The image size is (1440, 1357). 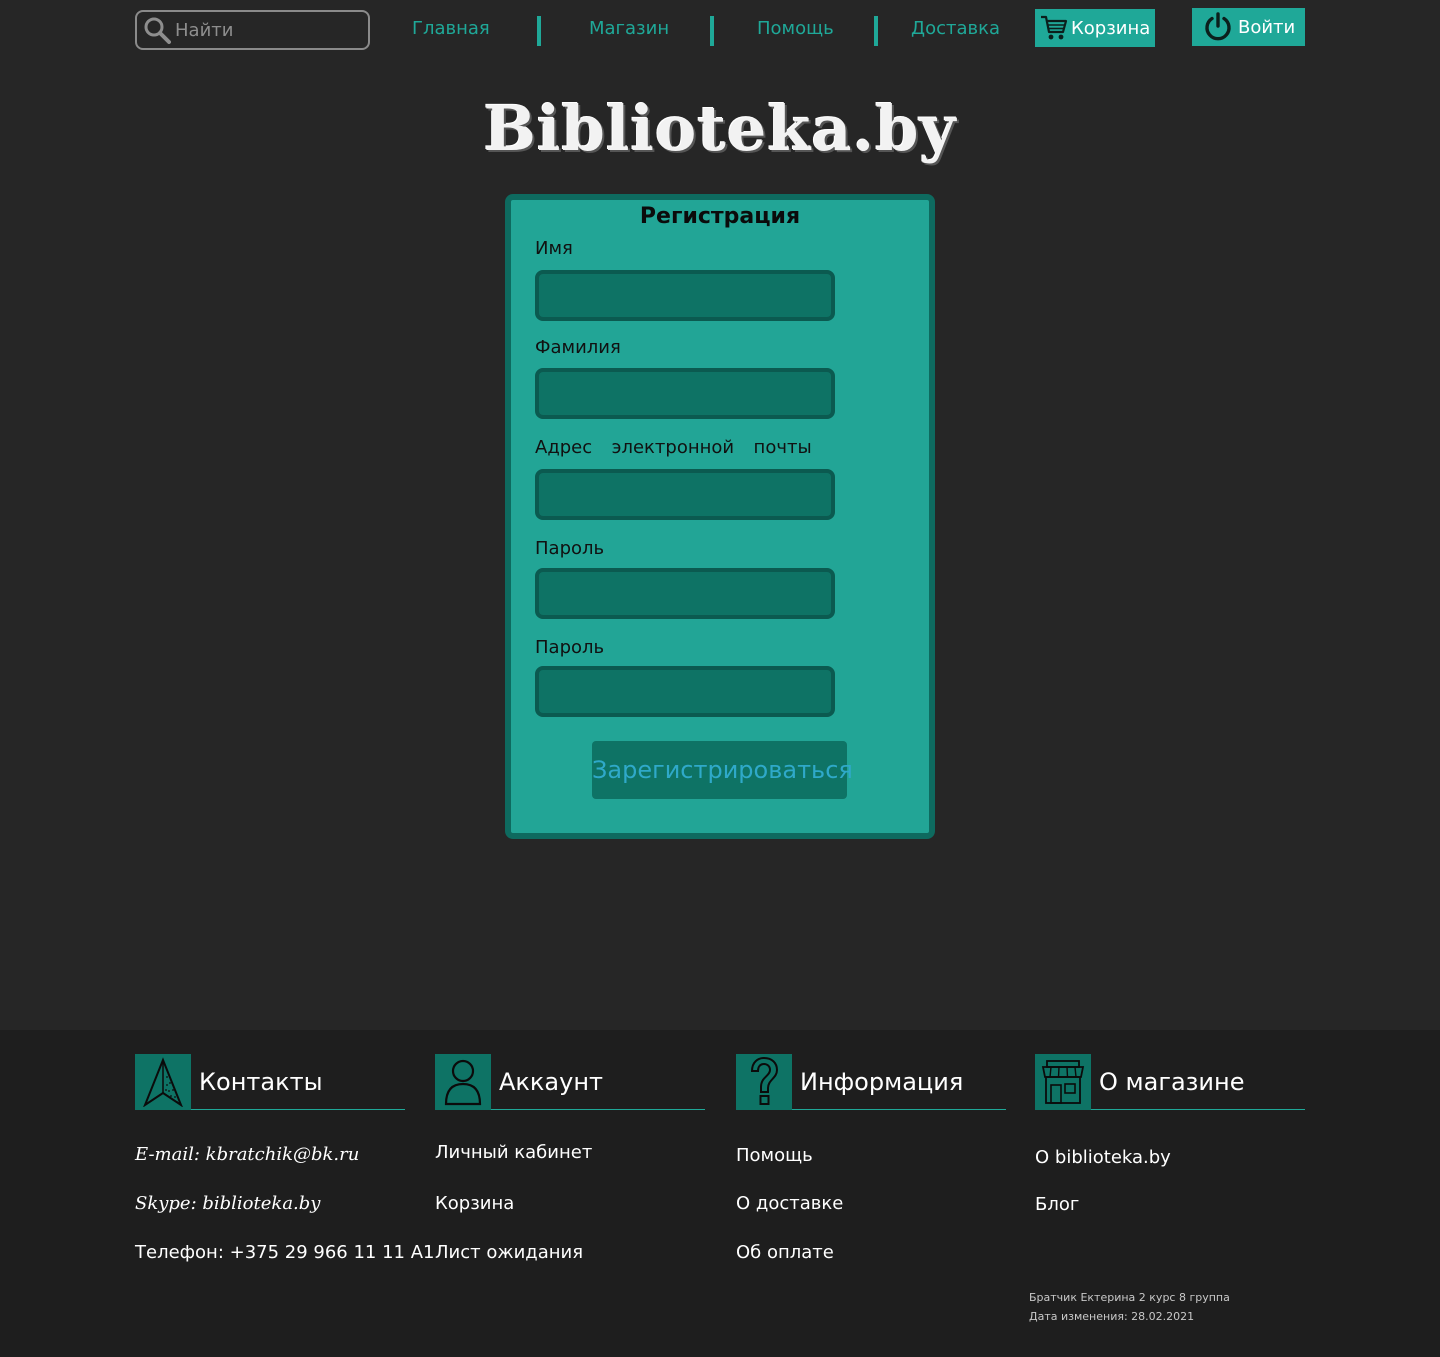 I want to click on cart-icon, so click(x=1054, y=28).